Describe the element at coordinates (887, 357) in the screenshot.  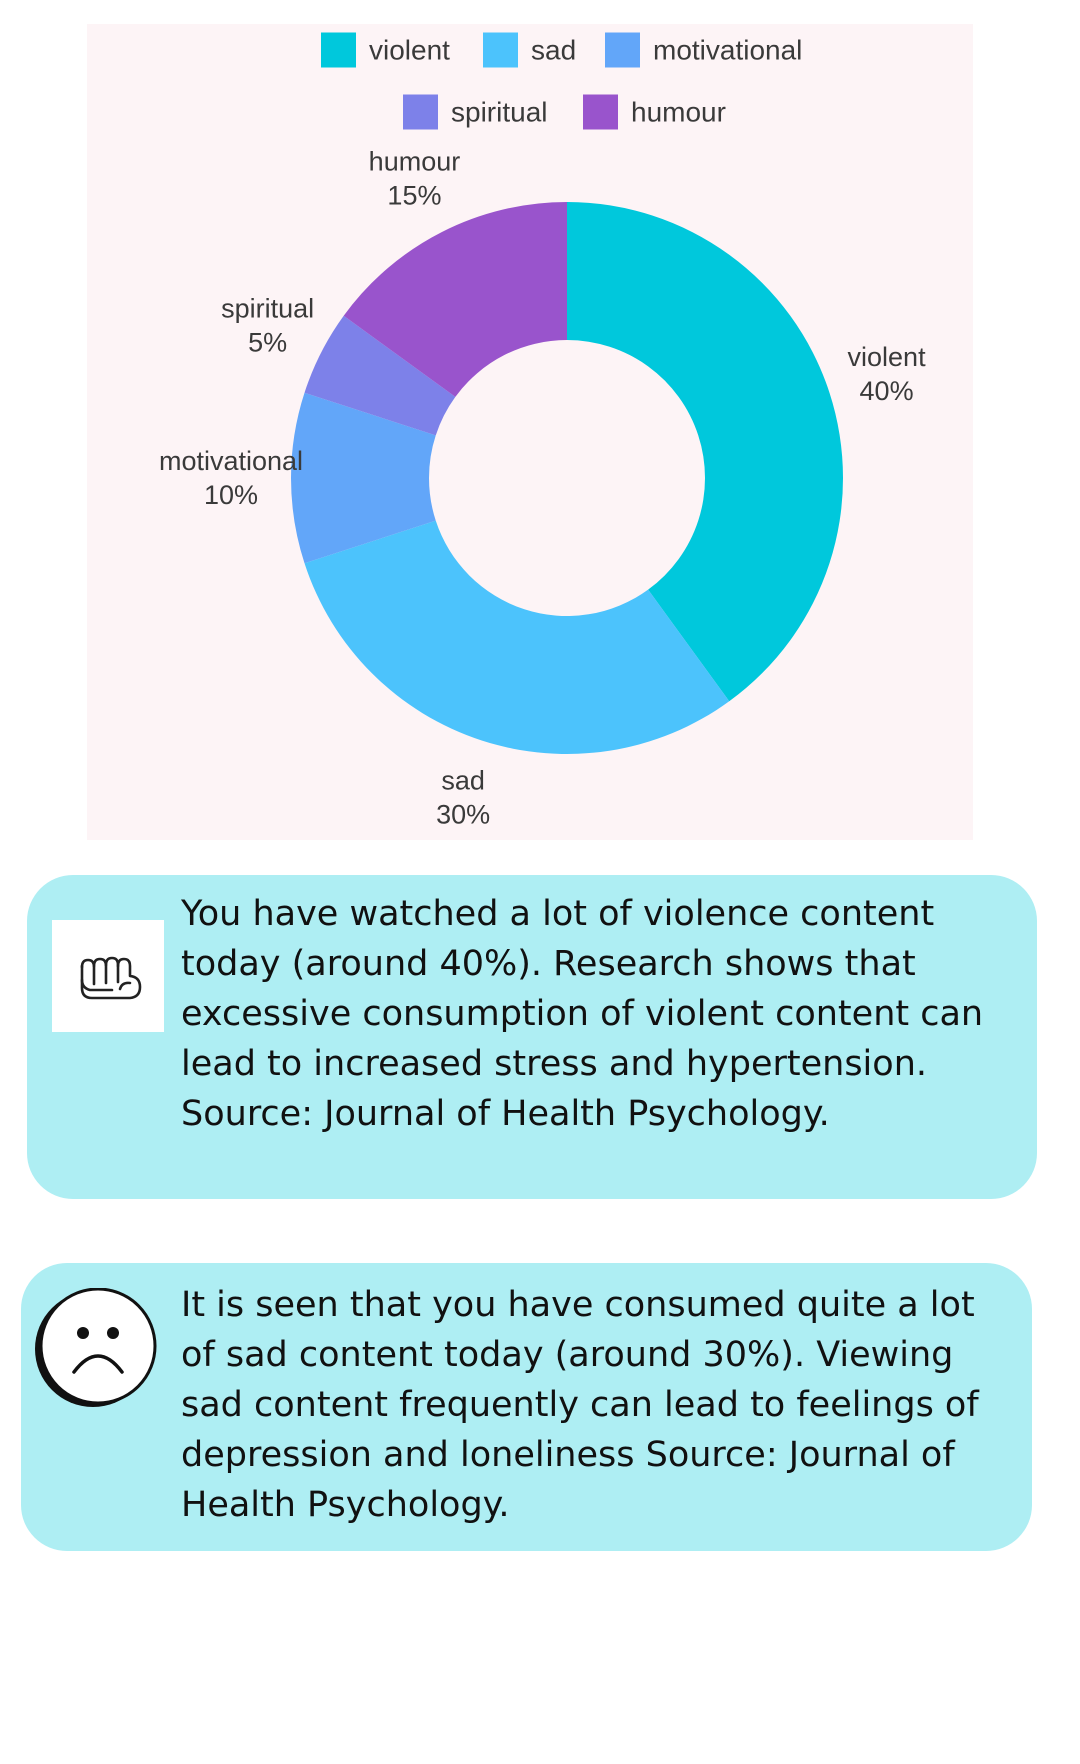
I see `slice-label-violent: violent` at that location.